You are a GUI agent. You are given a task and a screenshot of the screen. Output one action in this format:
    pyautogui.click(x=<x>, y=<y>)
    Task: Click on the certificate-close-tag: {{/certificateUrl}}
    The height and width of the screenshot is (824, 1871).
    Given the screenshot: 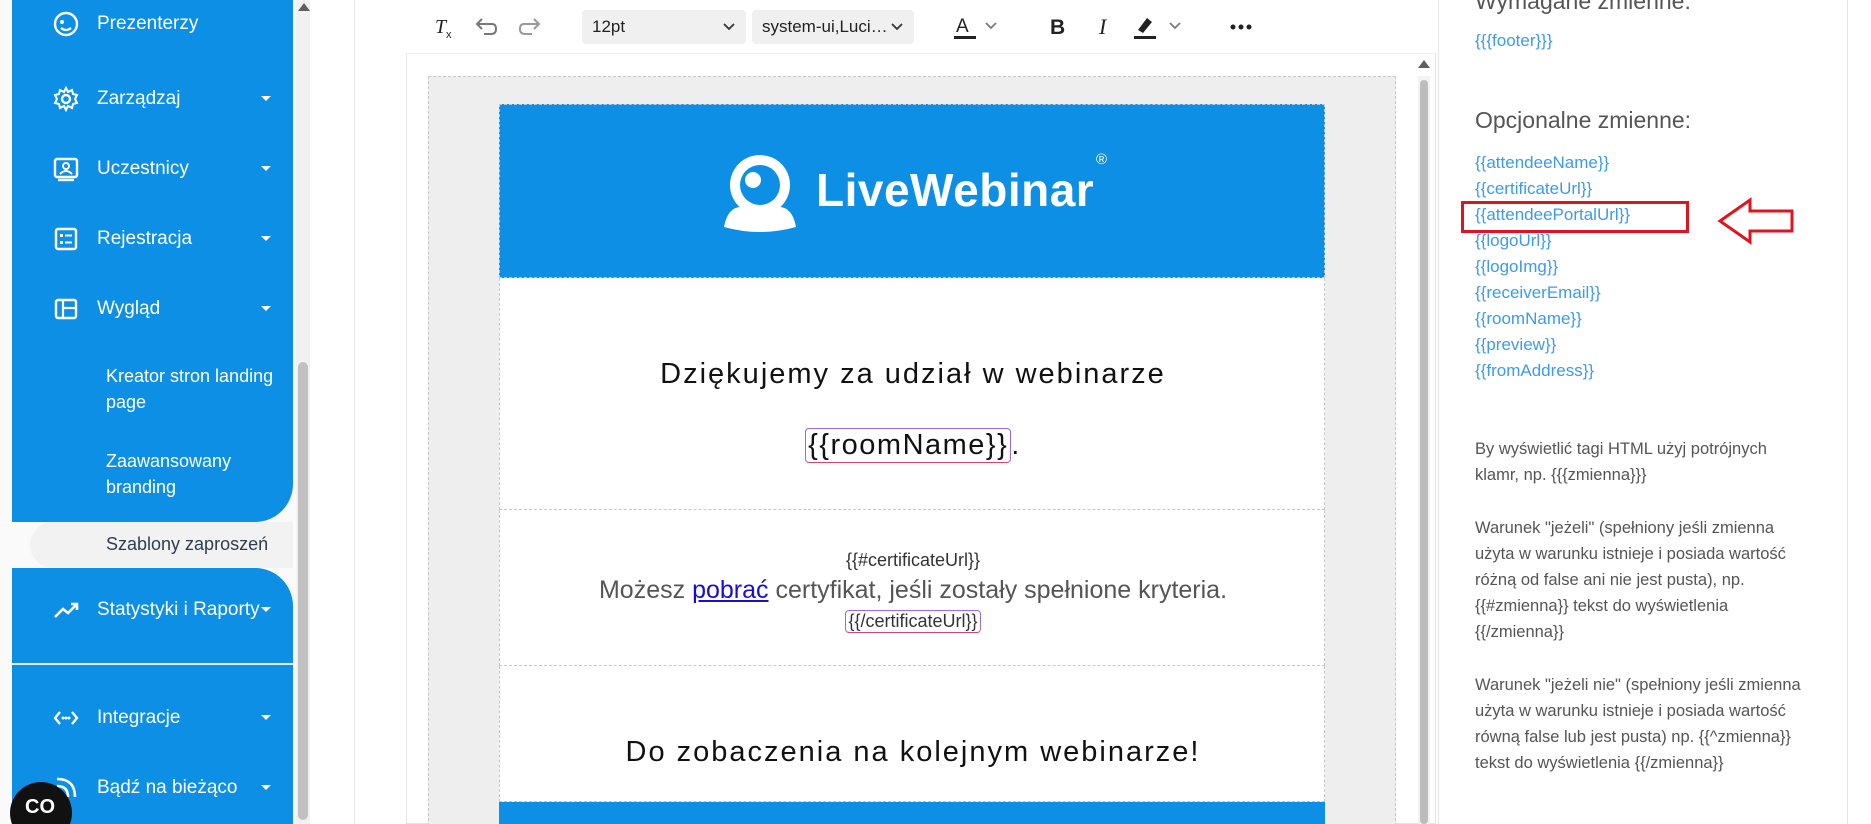 What is the action you would take?
    pyautogui.click(x=913, y=621)
    